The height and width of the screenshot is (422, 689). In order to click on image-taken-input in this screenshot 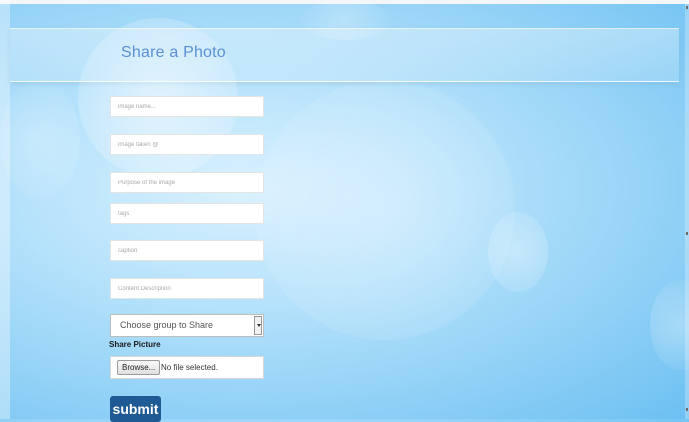, I will do `click(187, 144)`.